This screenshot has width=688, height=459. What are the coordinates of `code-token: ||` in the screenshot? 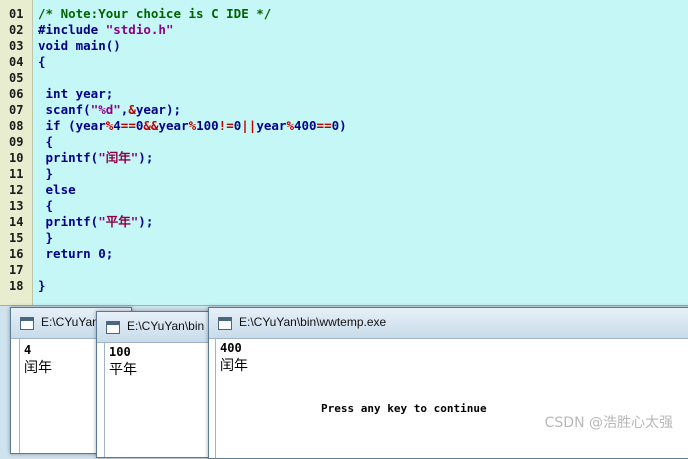 It's located at (249, 125).